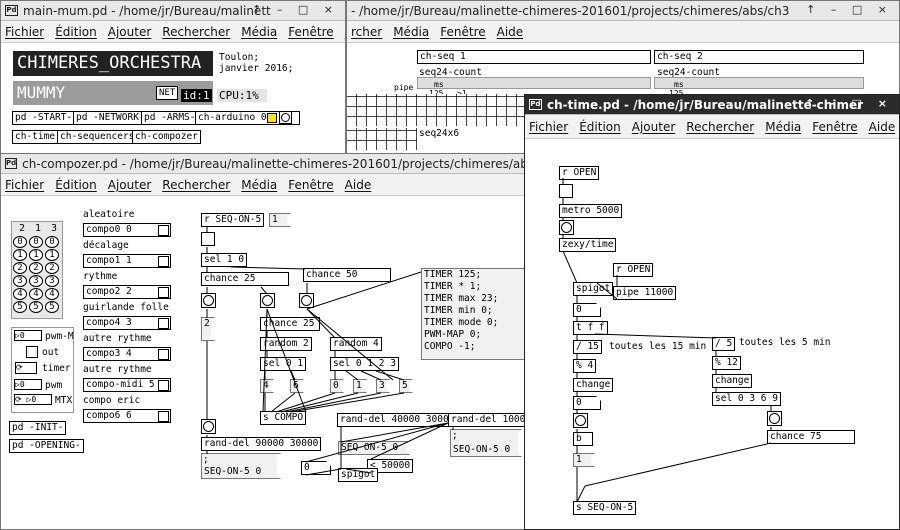 Image resolution: width=900 pixels, height=530 pixels. What do you see at coordinates (245, 279) in the screenshot?
I see `chance-25-a: chance 25` at bounding box center [245, 279].